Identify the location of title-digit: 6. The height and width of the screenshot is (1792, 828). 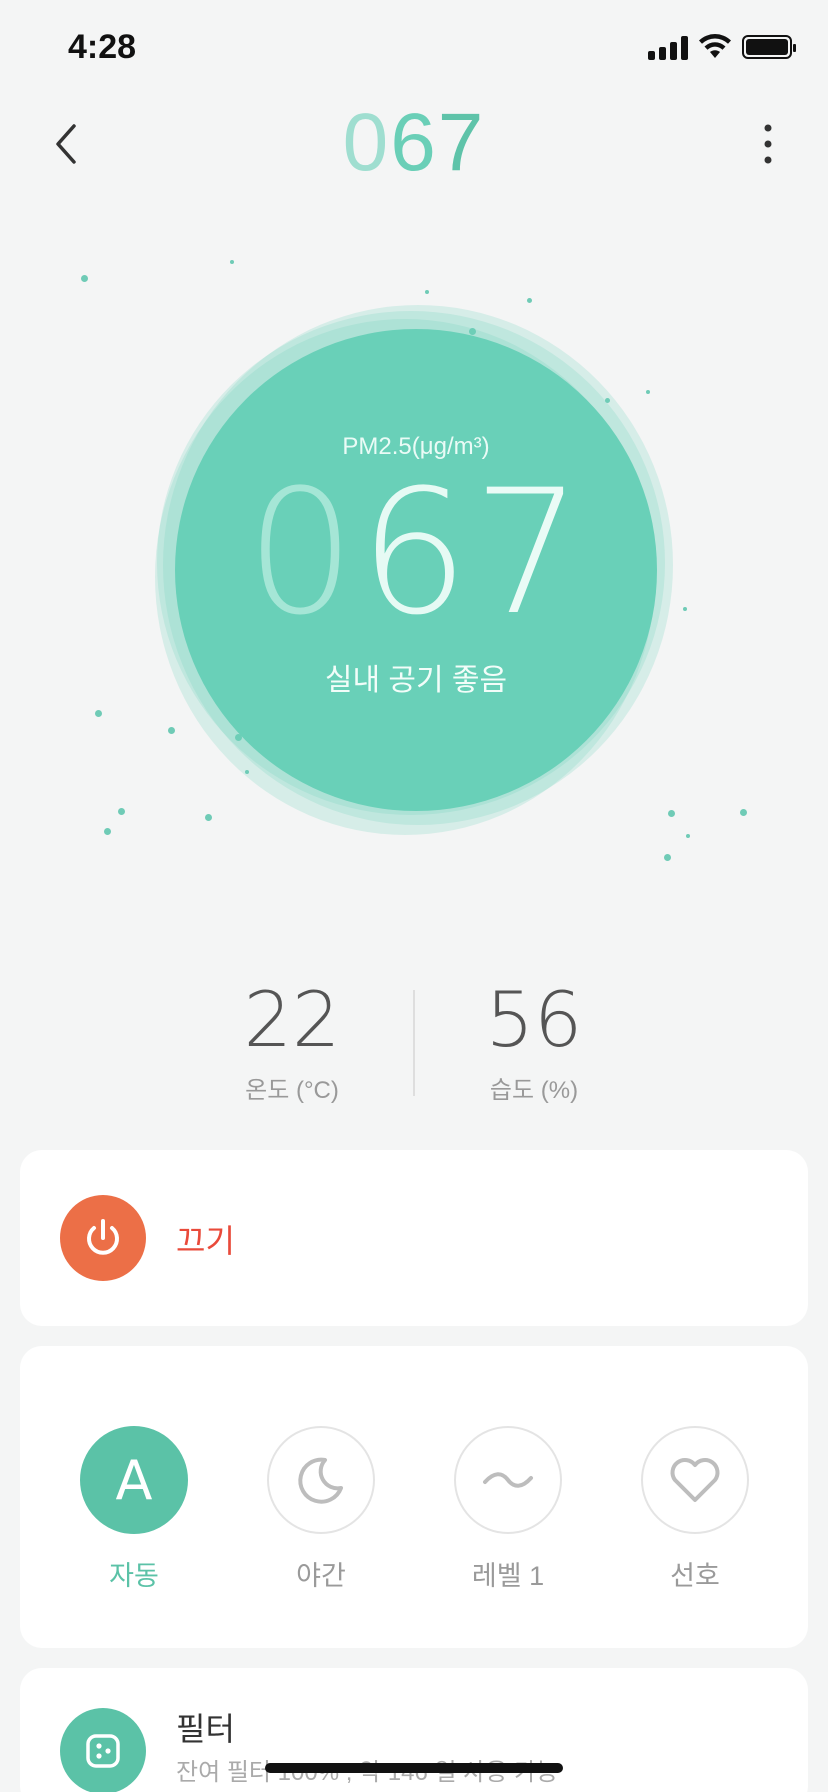
(414, 142).